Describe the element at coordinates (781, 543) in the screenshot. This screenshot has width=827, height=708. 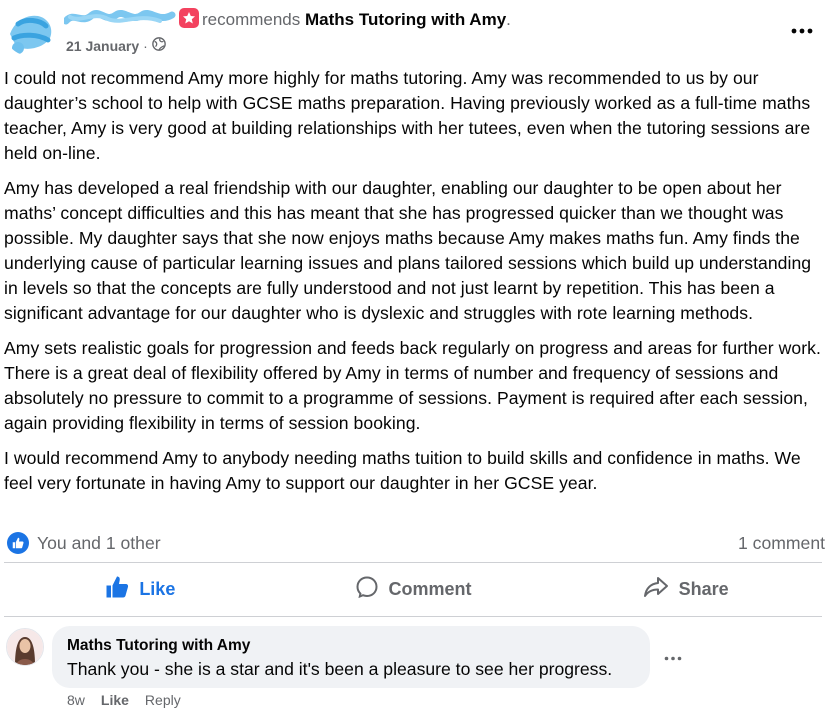
I see `comments-count-link: 1 comment` at that location.